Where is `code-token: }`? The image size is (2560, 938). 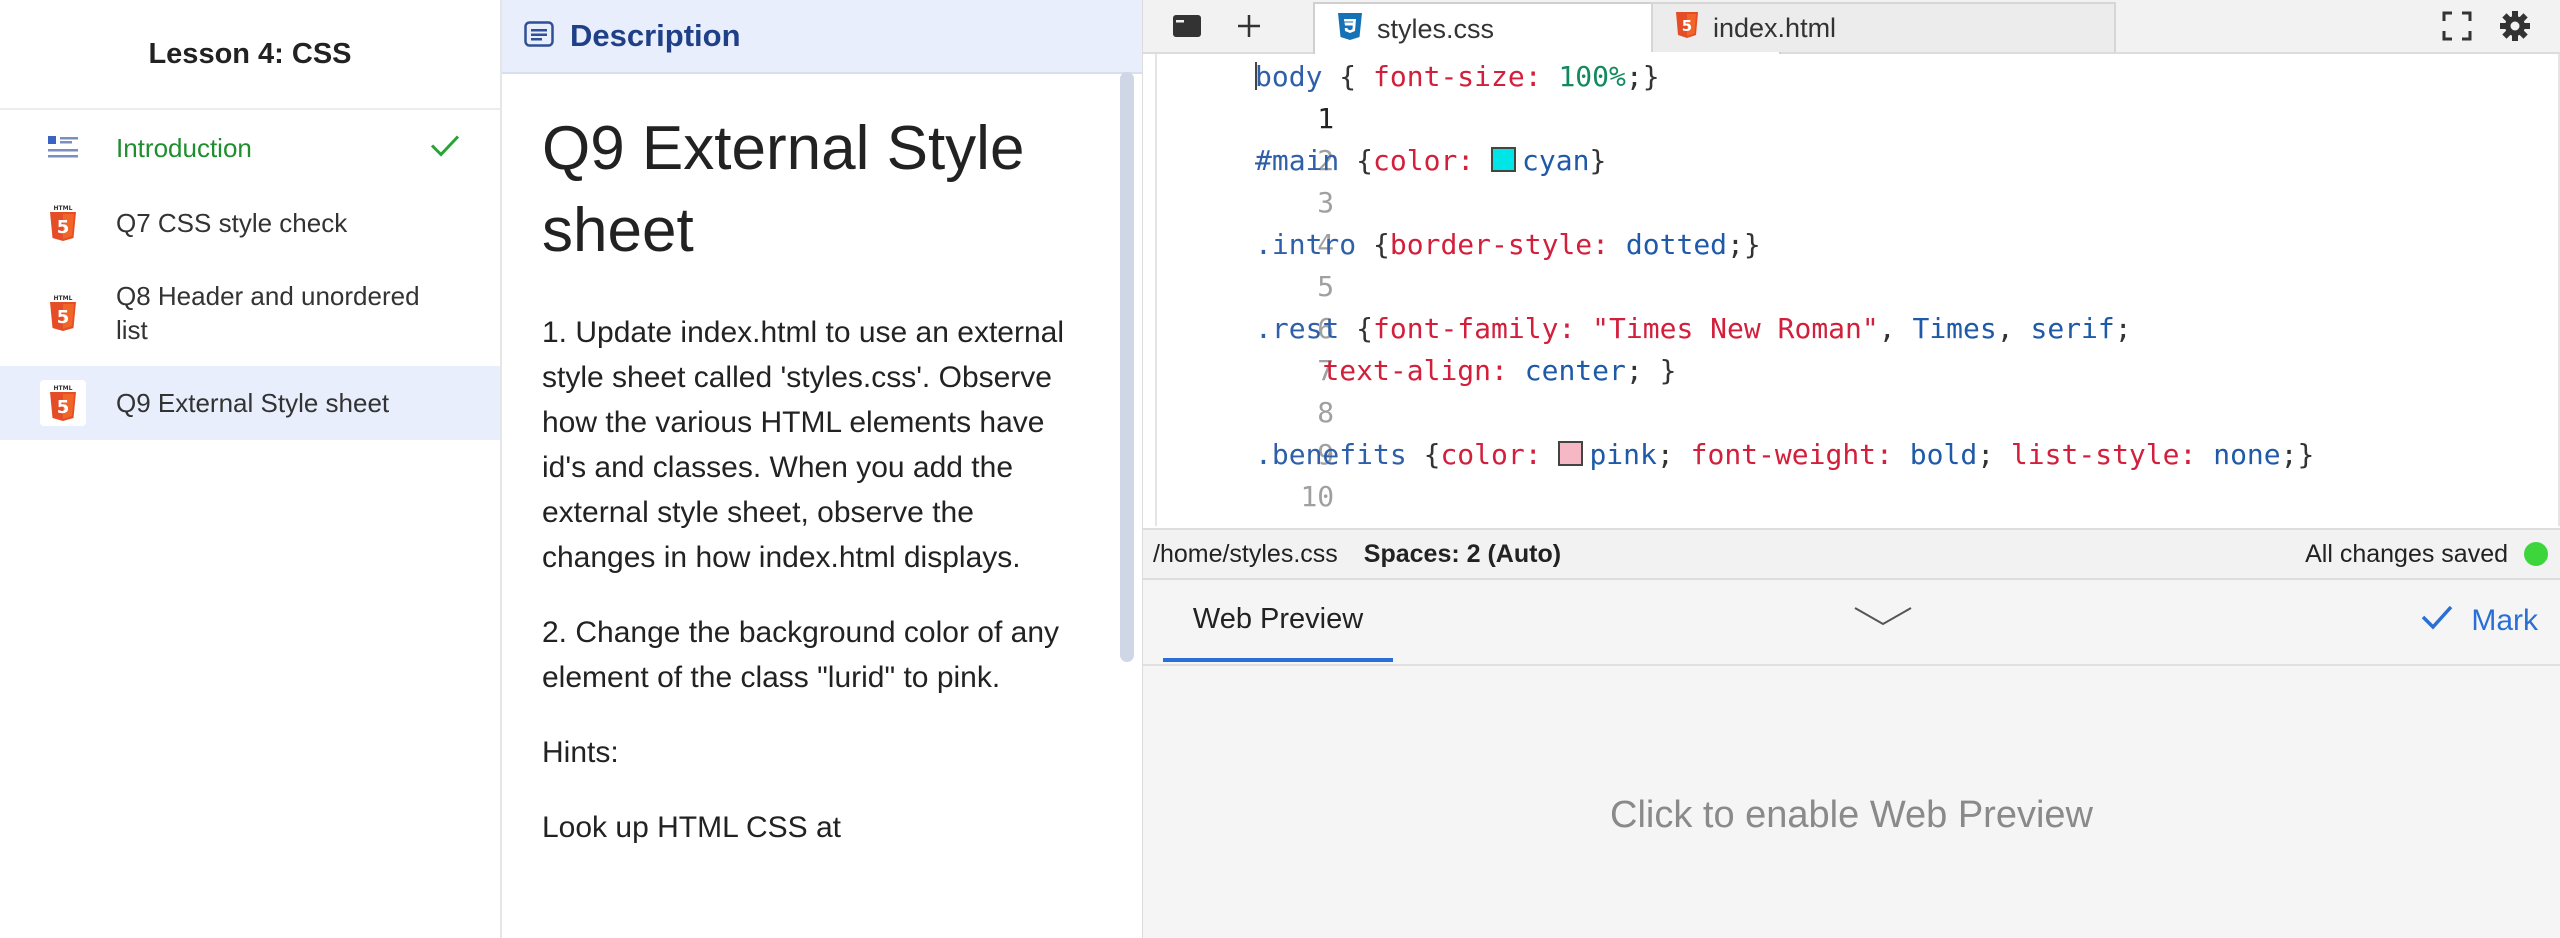 code-token: } is located at coordinates (1598, 160).